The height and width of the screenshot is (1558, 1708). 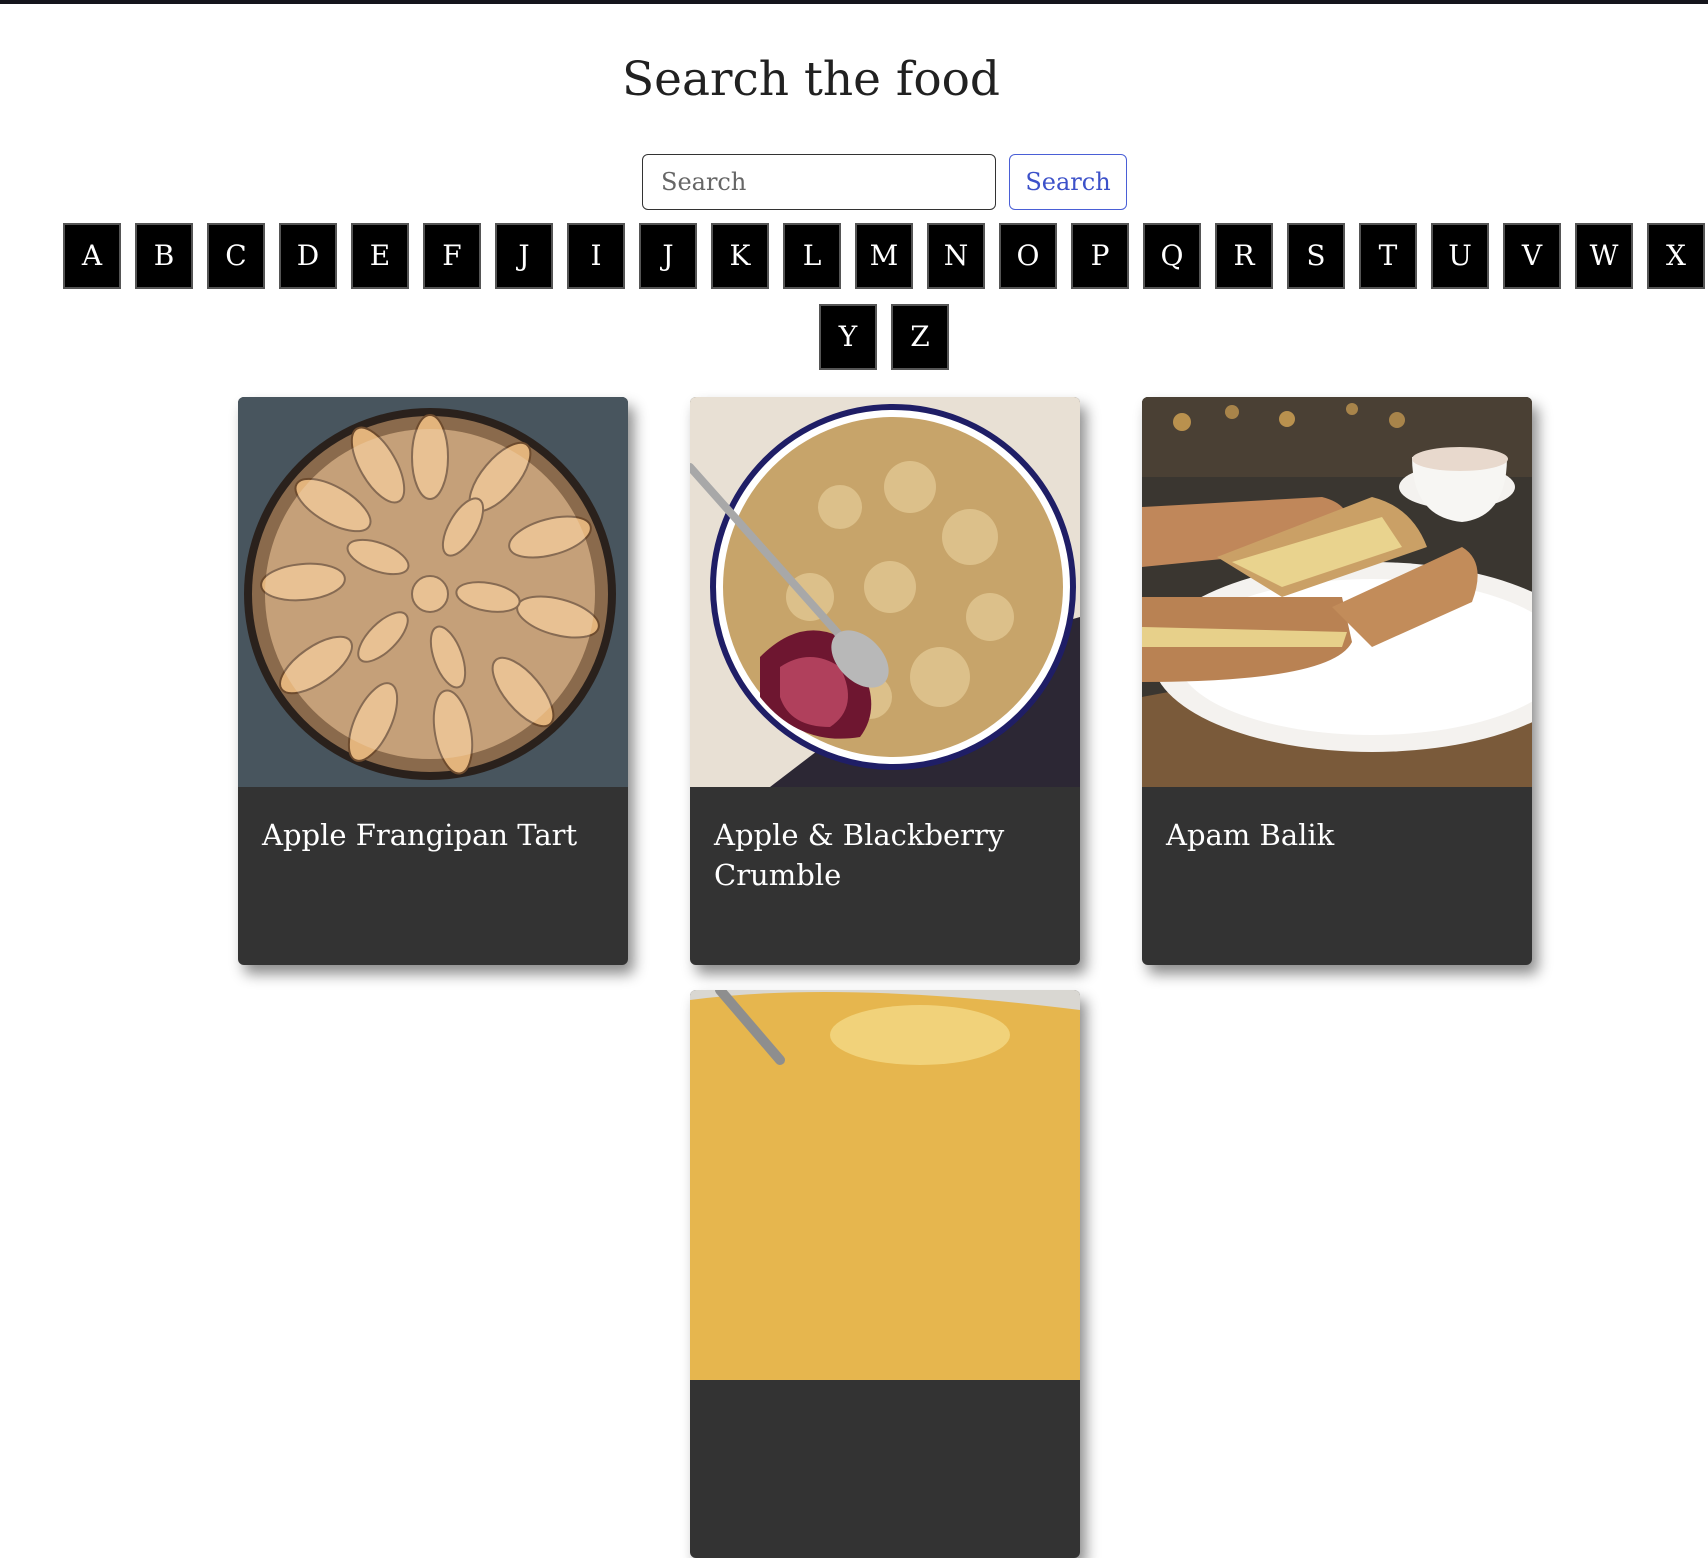 I want to click on meal-card-apam-balik: Apam Balik, so click(x=1337, y=681).